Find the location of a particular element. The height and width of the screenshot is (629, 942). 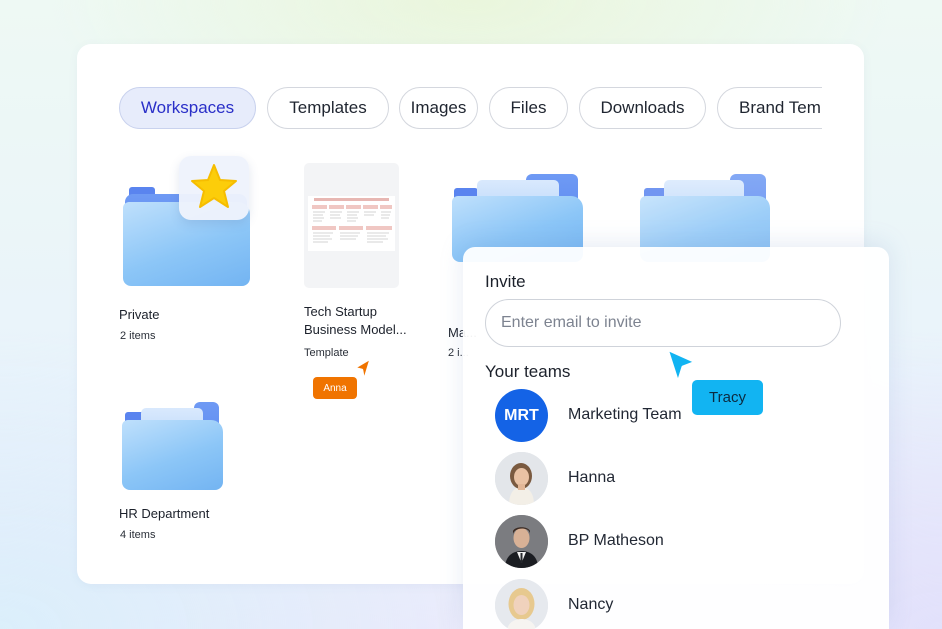

star-card is located at coordinates (214, 188).